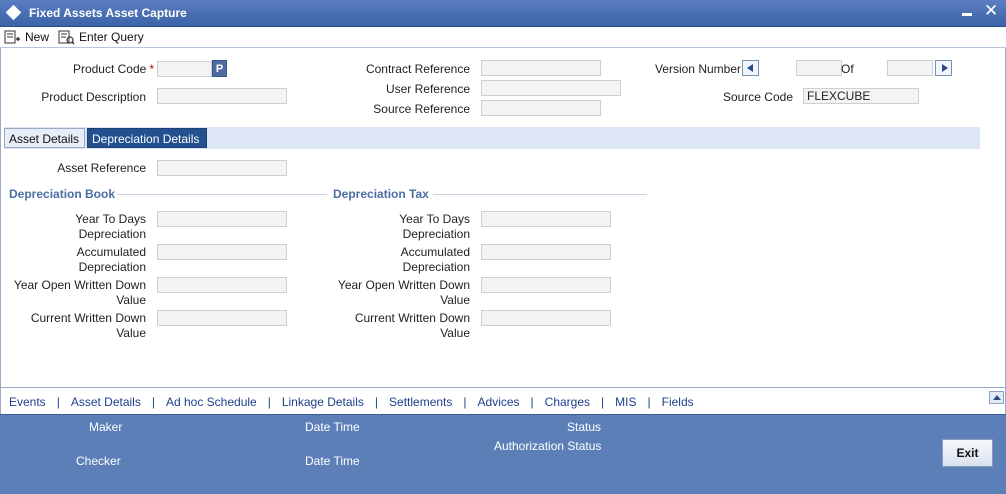  Describe the element at coordinates (697, 69) in the screenshot. I see `version-number-label: Version Number` at that location.